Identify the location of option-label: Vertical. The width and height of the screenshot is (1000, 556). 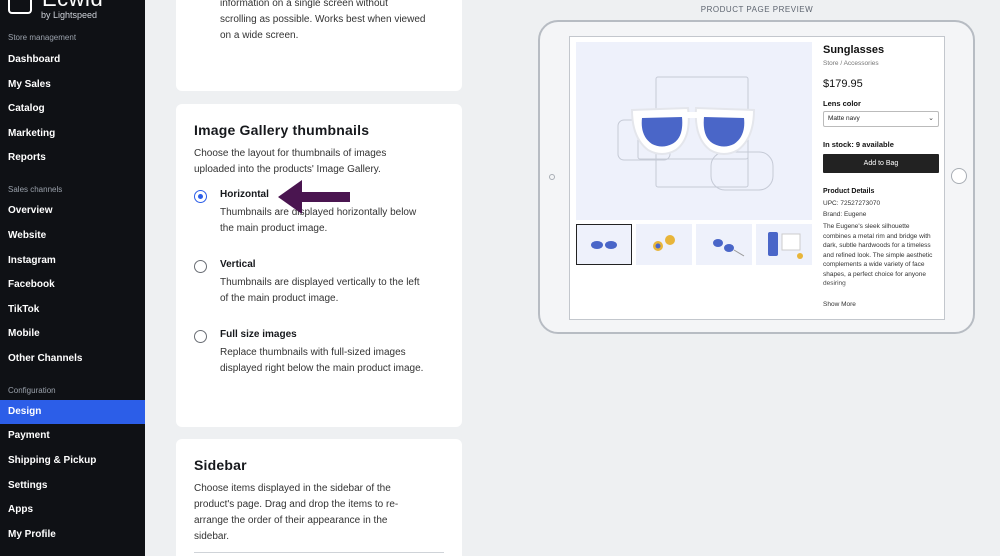
(238, 264).